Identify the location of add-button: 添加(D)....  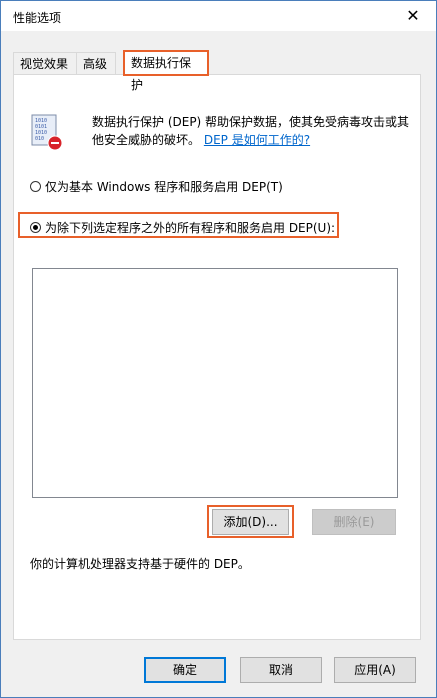
(250, 522).